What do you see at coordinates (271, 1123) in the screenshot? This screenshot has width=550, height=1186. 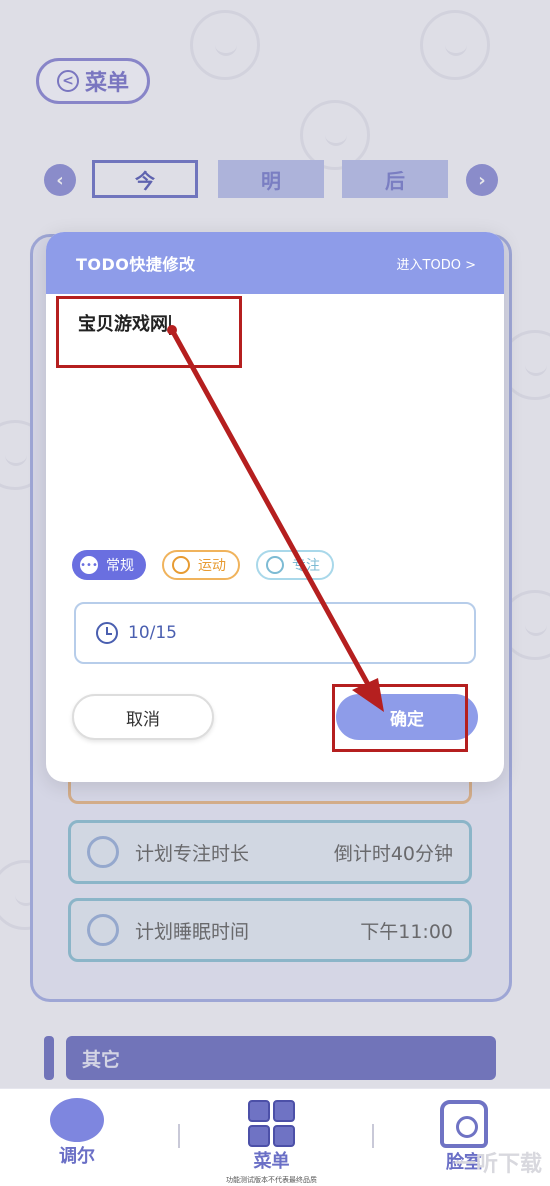 I see `menu-grid-icon` at bounding box center [271, 1123].